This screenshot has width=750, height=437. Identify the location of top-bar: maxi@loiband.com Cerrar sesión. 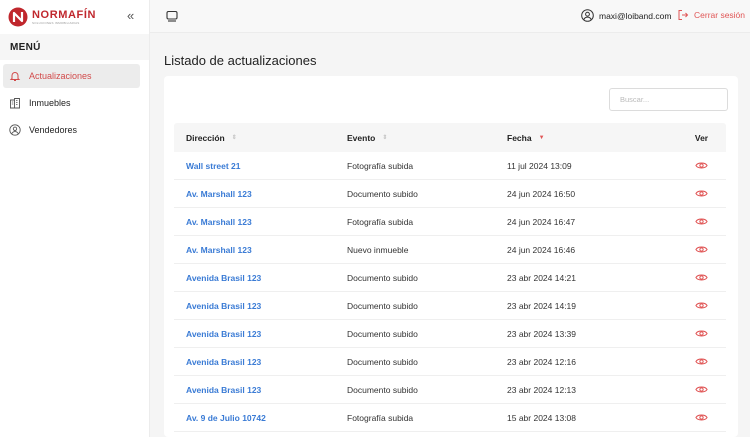
(450, 16).